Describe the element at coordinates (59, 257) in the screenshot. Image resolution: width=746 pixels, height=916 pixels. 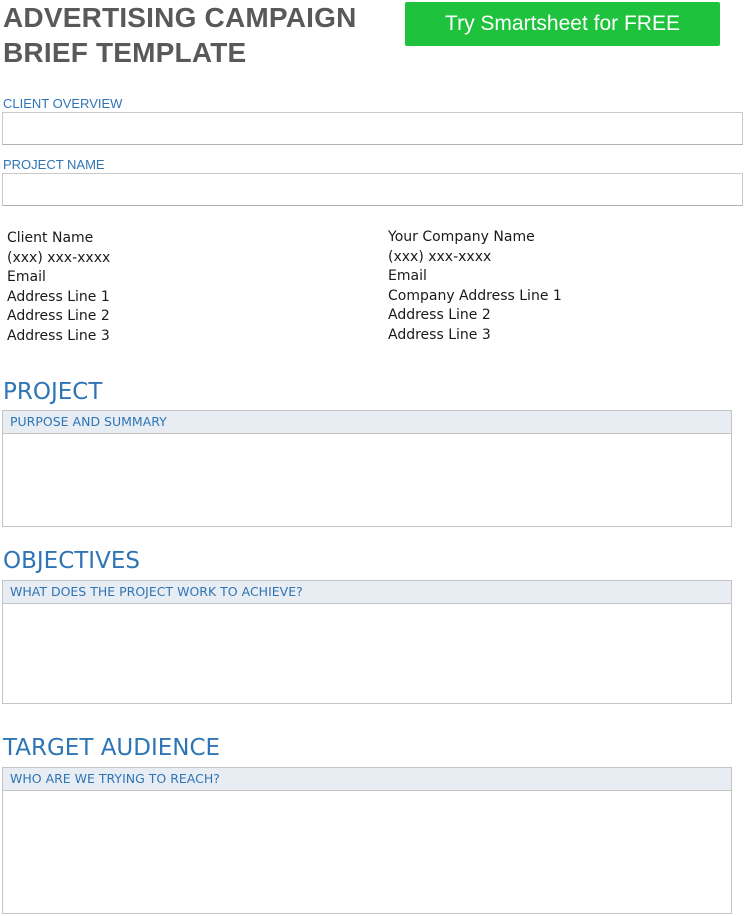
I see `client-phone: (xxx) xxx-xxxx` at that location.